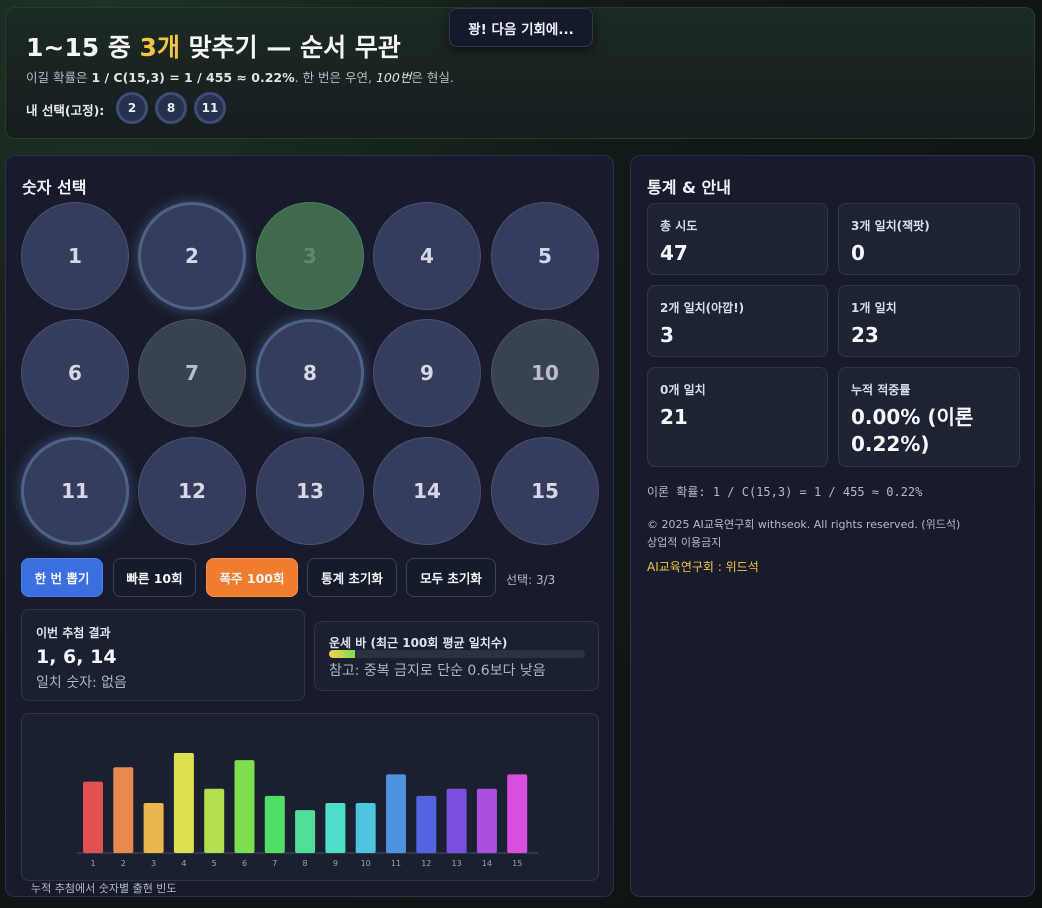 Image resolution: width=1042 pixels, height=908 pixels. What do you see at coordinates (81, 683) in the screenshot?
I see `match-text: 일치 숫자: 없음` at bounding box center [81, 683].